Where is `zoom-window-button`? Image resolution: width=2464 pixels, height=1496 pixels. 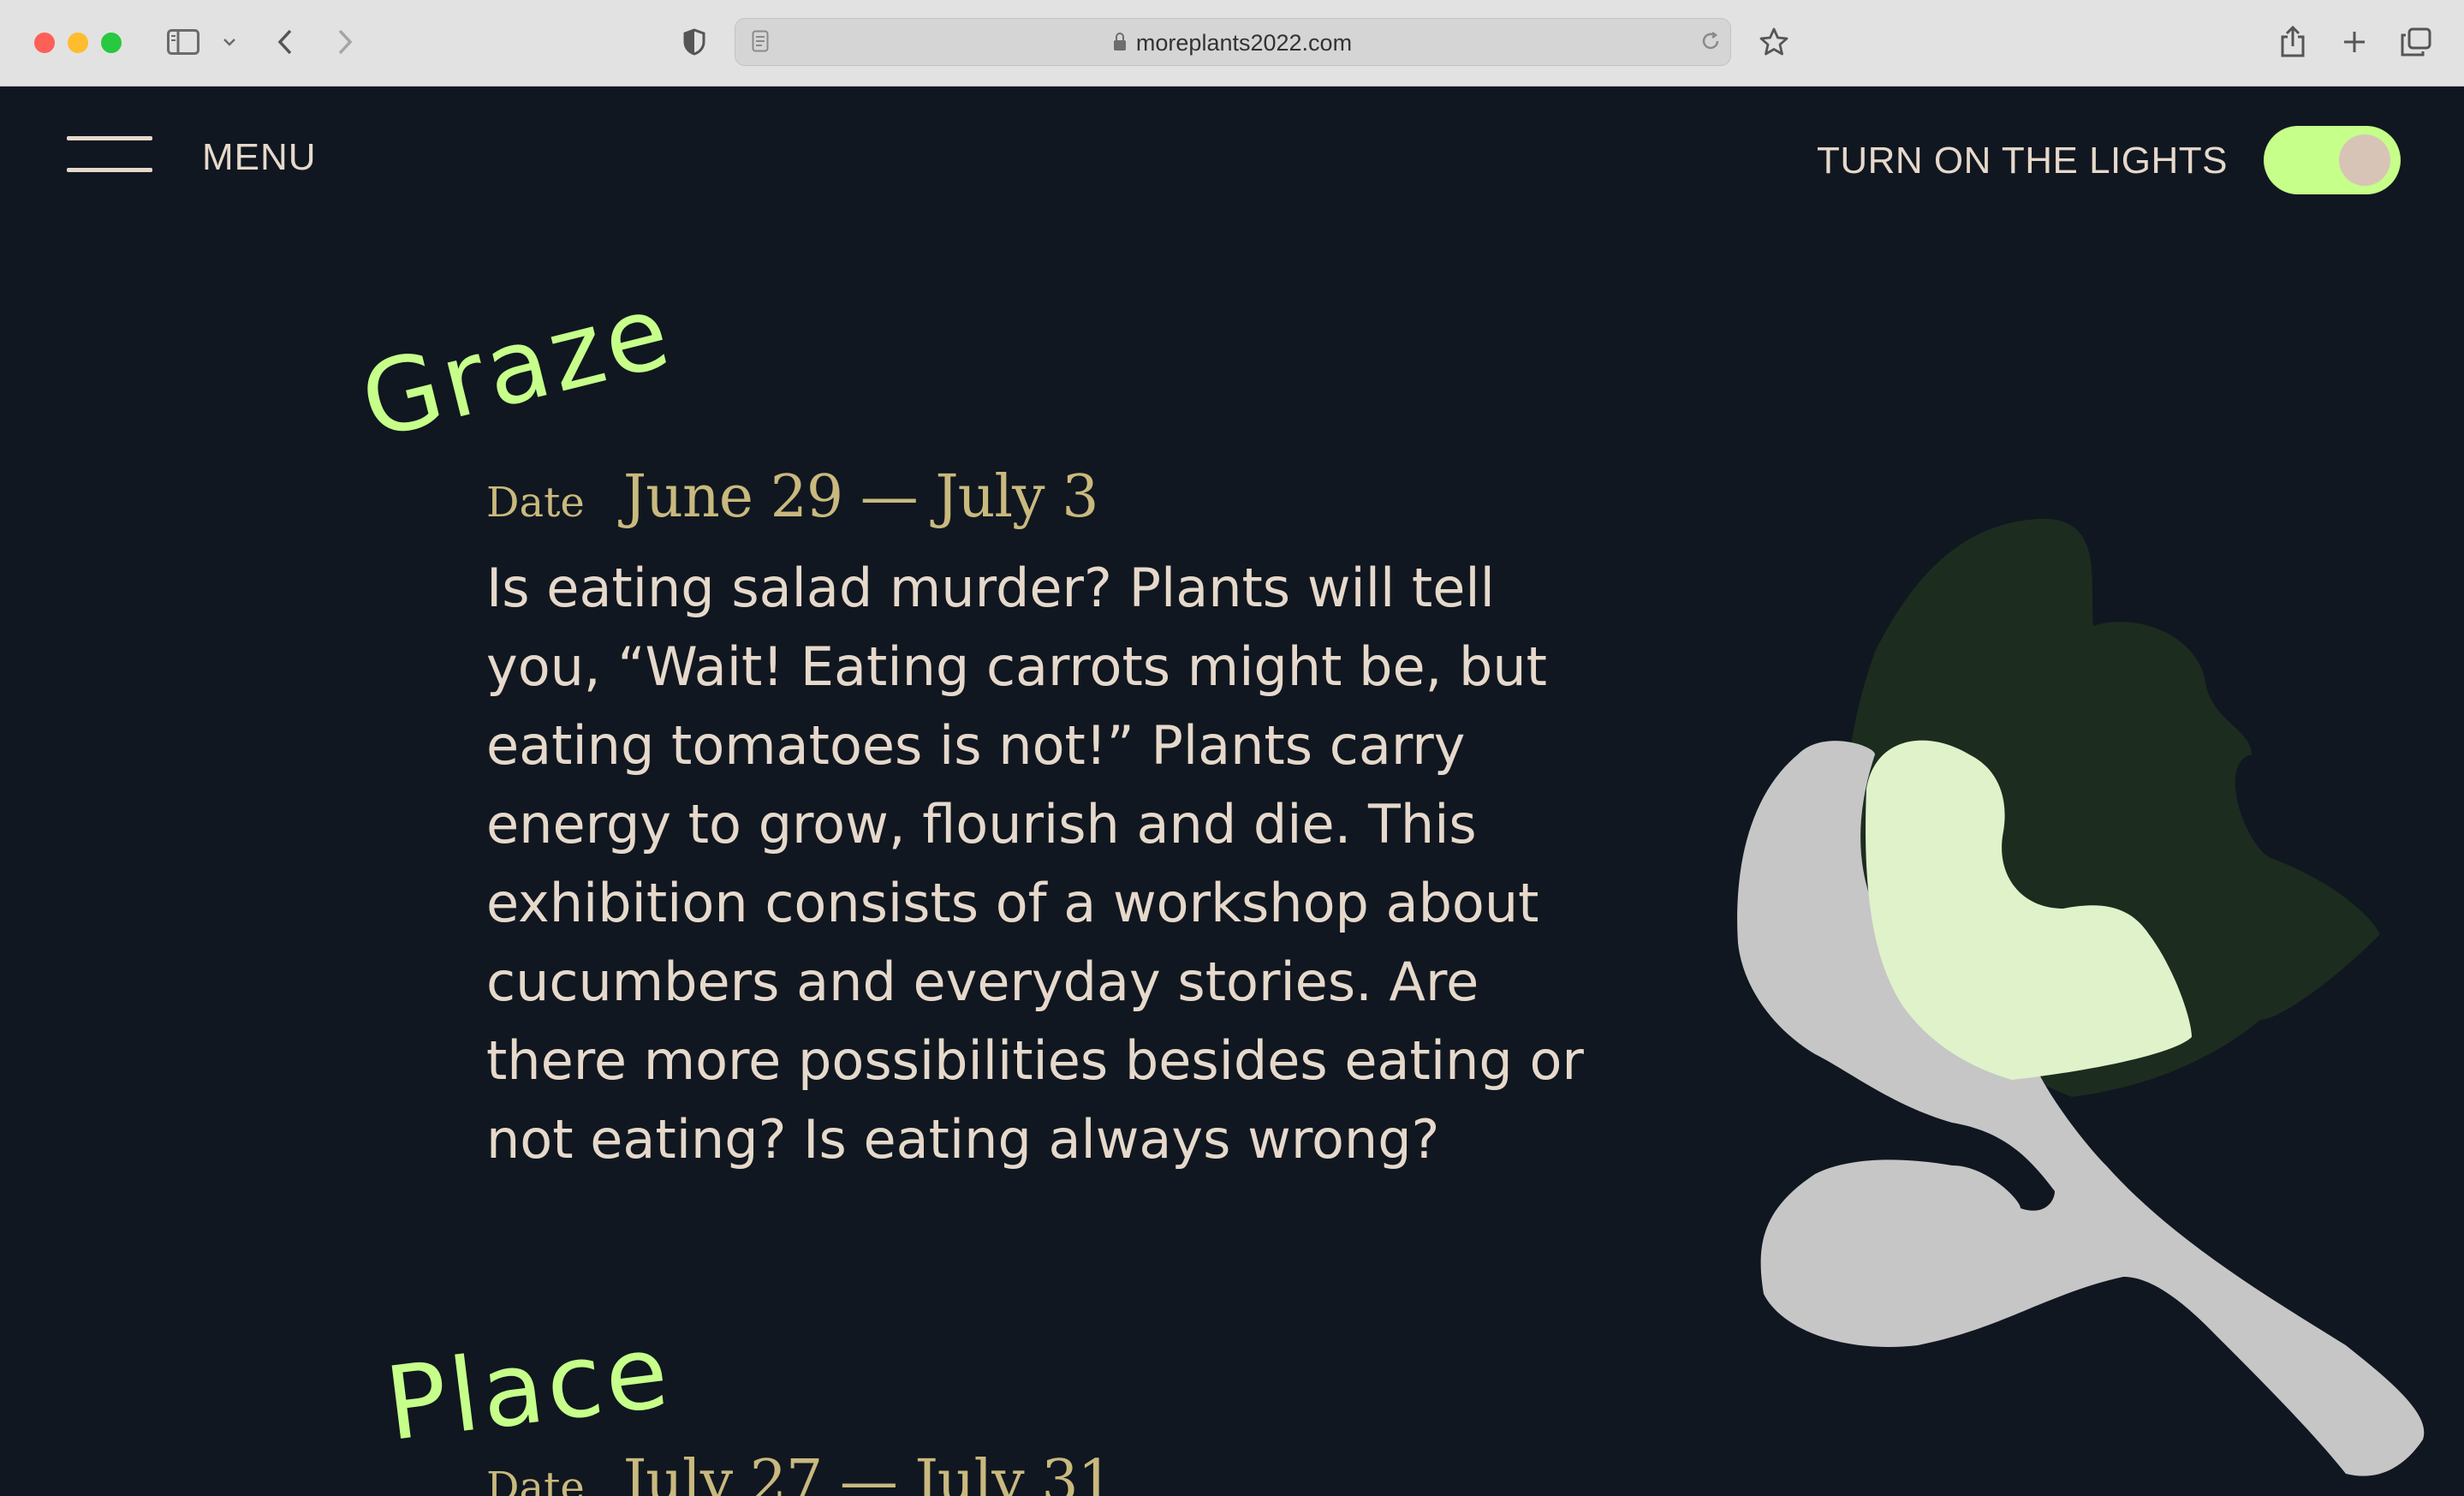
zoom-window-button is located at coordinates (112, 43).